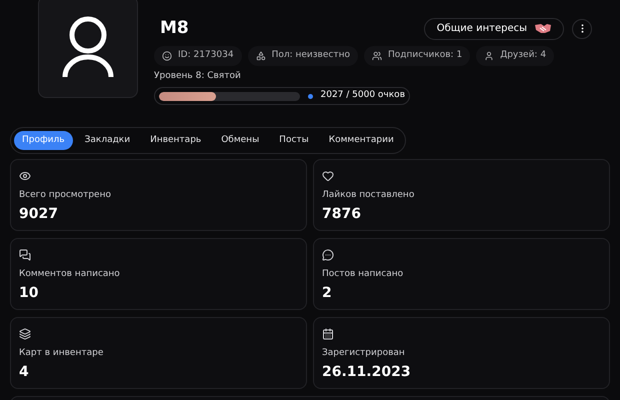 Image resolution: width=620 pixels, height=400 pixels. I want to click on tab: Закладки, so click(107, 140).